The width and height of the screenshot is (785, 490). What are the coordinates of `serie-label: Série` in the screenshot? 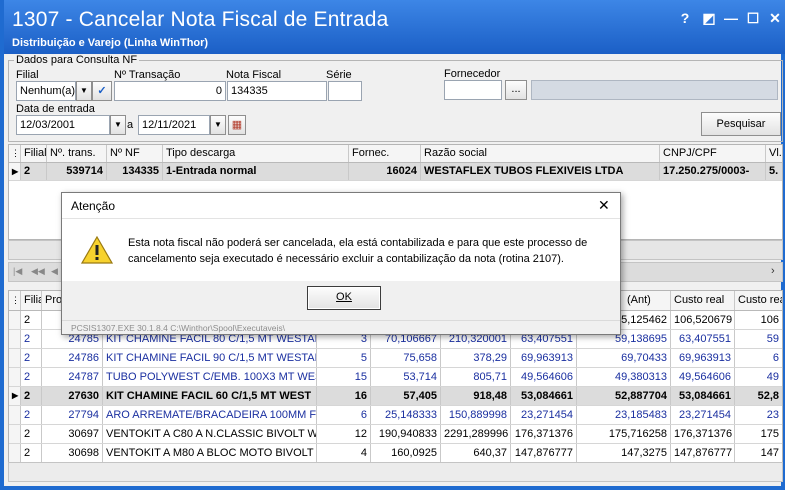 It's located at (339, 75).